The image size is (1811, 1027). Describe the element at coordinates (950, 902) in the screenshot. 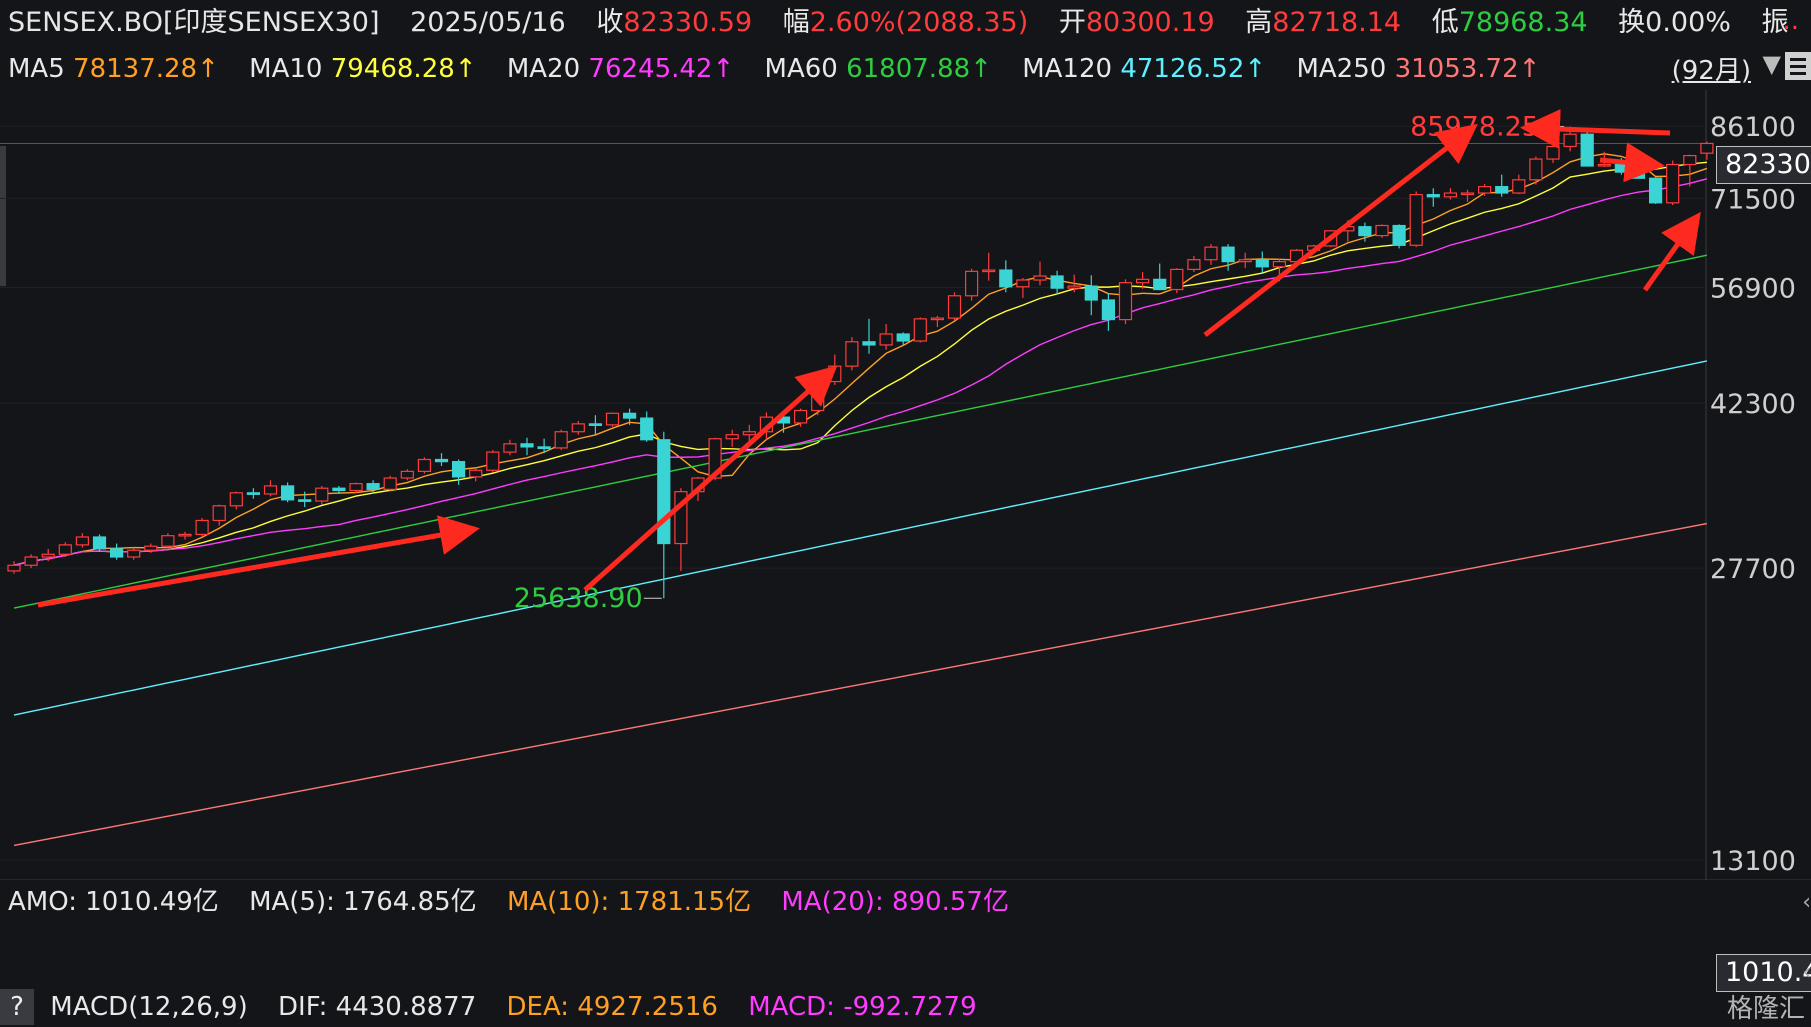

I see `vol-ma20-value: 890.57亿` at that location.